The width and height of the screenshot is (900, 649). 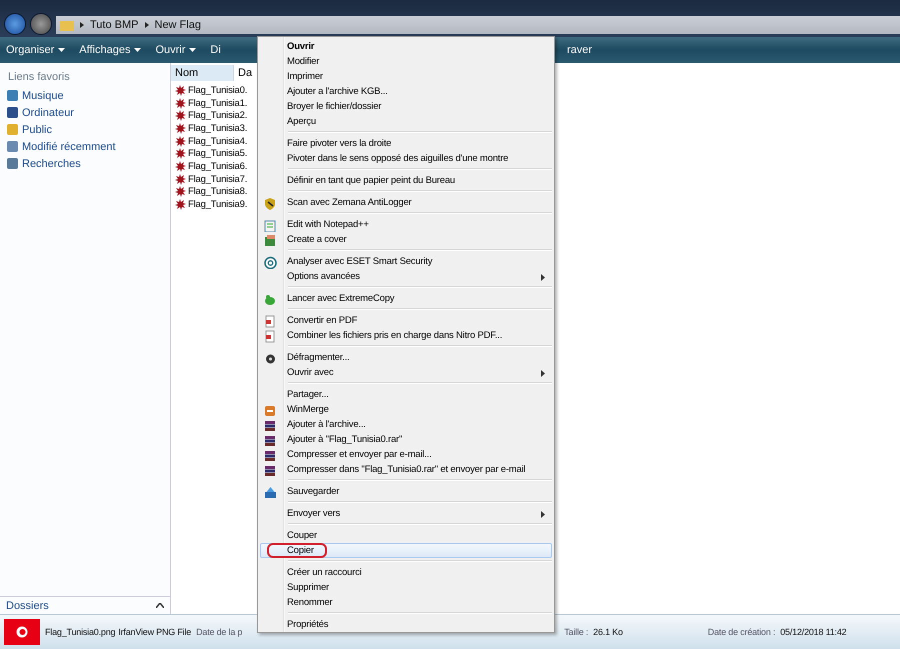 What do you see at coordinates (270, 358) in the screenshot?
I see `gear-icon` at bounding box center [270, 358].